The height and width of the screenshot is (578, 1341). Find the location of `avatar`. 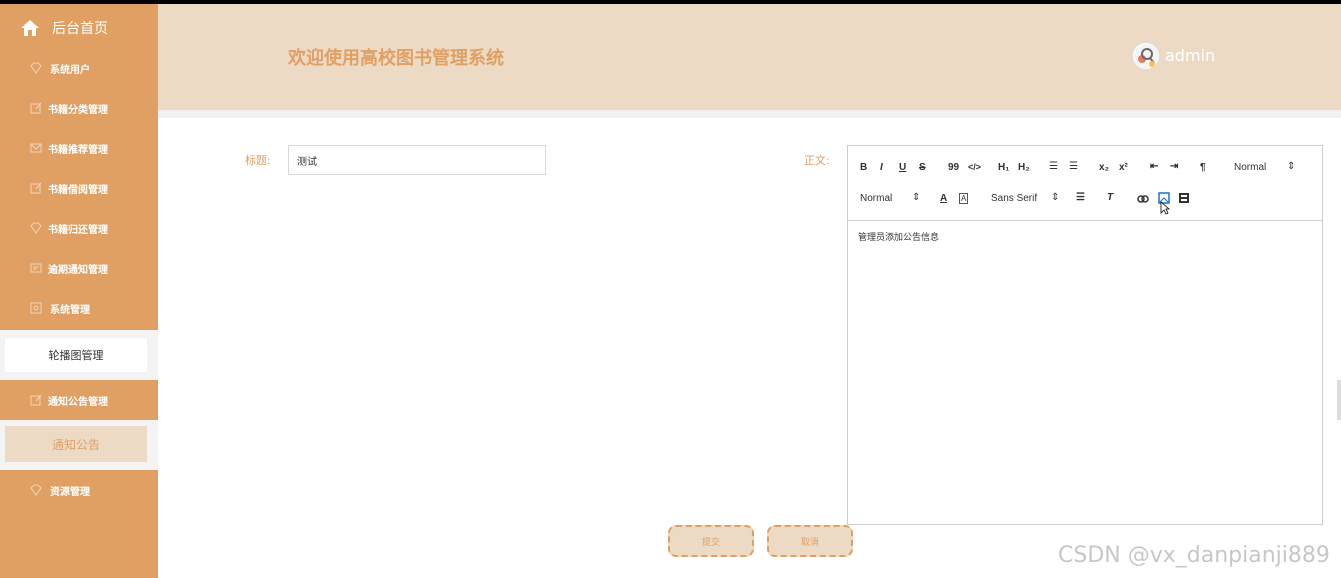

avatar is located at coordinates (1146, 56).